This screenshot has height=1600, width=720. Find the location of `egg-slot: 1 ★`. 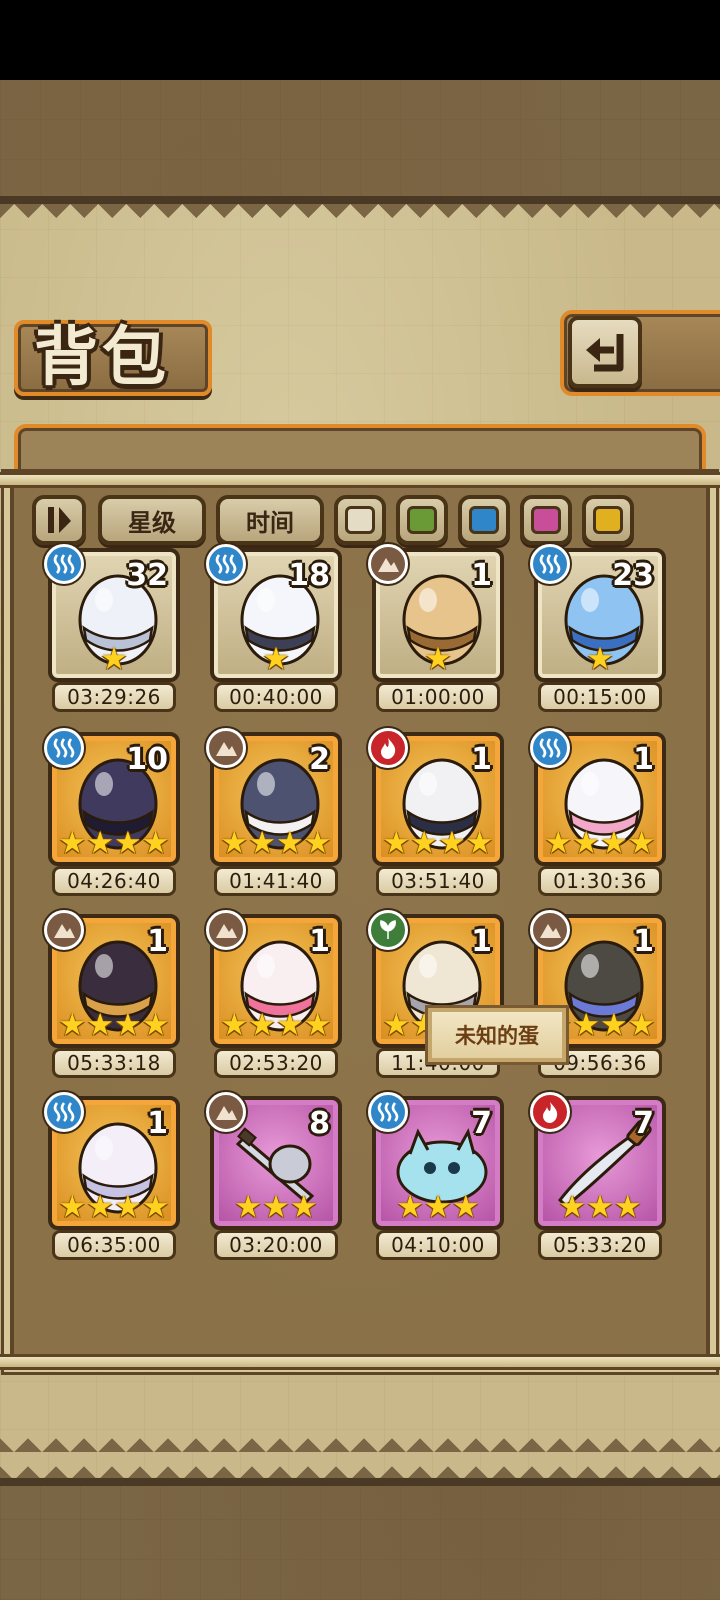

egg-slot: 1 ★ is located at coordinates (436, 613).